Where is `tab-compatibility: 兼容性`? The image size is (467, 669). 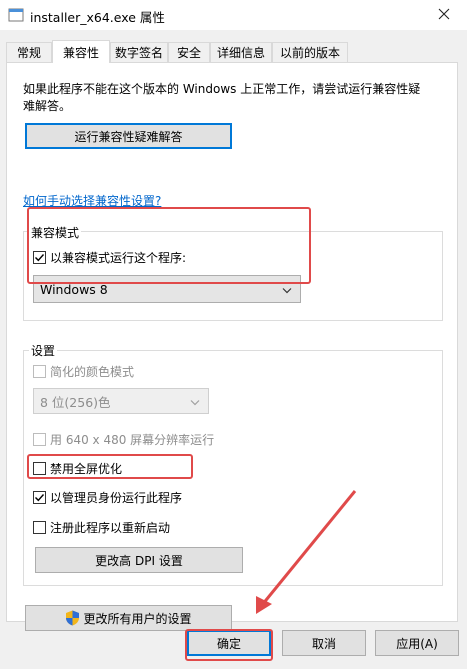 tab-compatibility: 兼容性 is located at coordinates (81, 51).